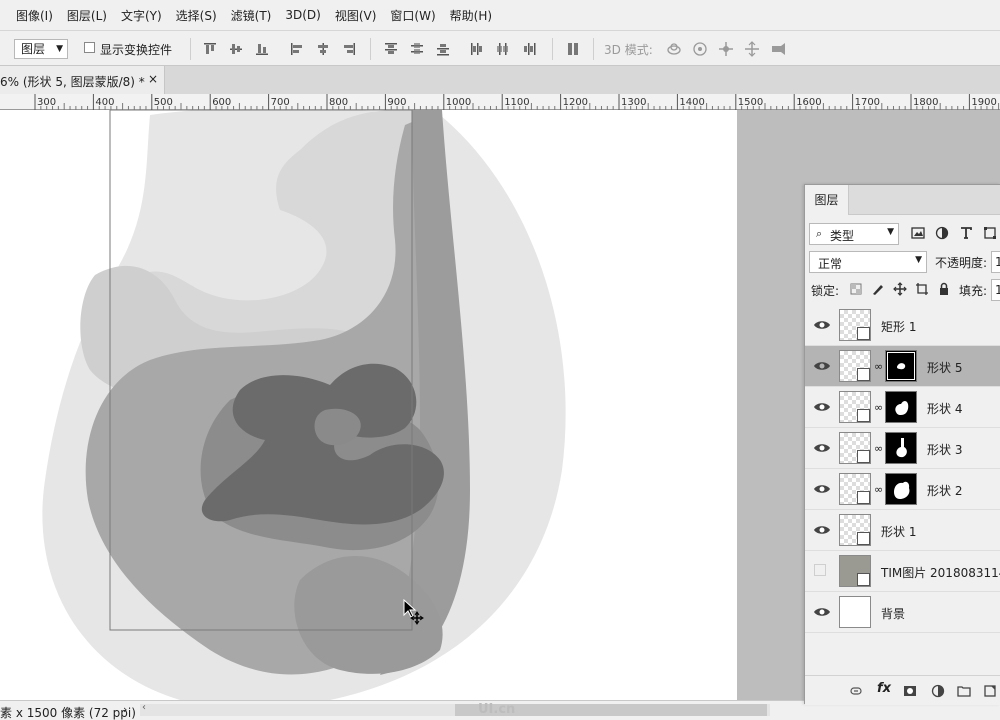 This screenshot has width=1000, height=720. I want to click on layer-row-shape-3: ∞ 形状 3, so click(902, 448).